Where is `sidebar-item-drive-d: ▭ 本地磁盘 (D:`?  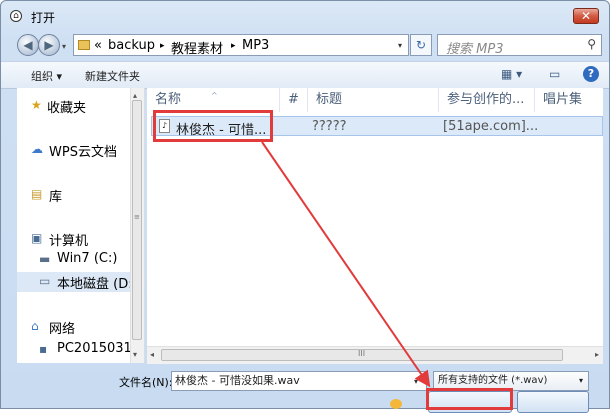
sidebar-item-drive-d: ▭ 本地磁盘 (D: is located at coordinates (80, 282).